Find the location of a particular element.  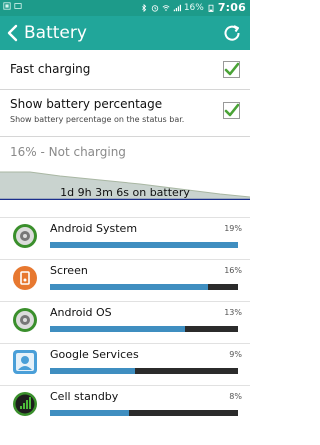

battery-percent: 16% is located at coordinates (193, 7).